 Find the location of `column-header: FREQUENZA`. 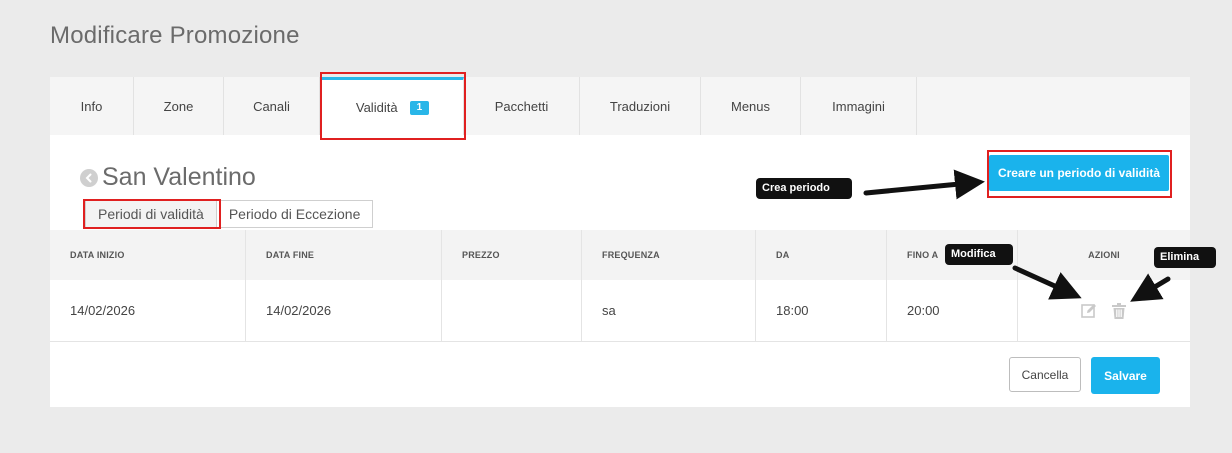

column-header: FREQUENZA is located at coordinates (669, 255).